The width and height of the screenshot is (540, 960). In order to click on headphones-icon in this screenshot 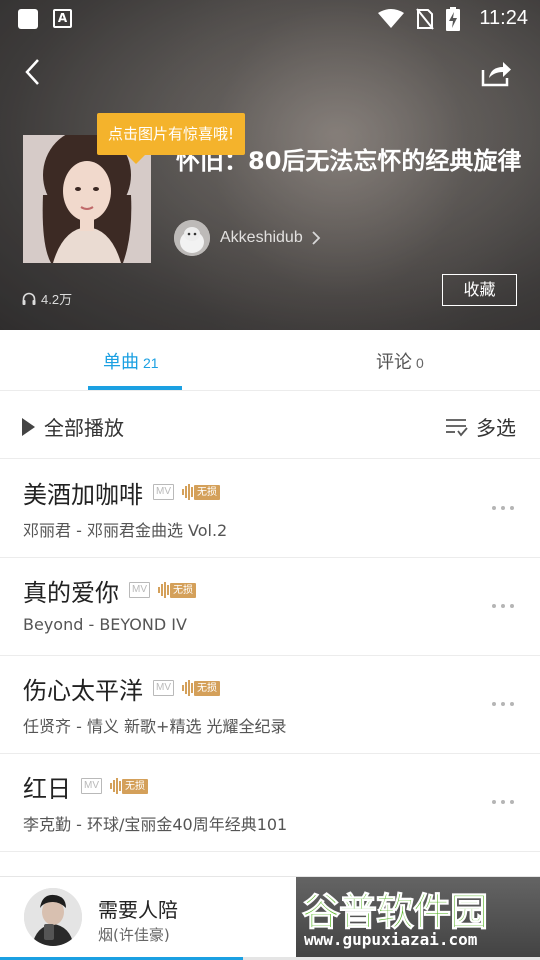, I will do `click(29, 298)`.